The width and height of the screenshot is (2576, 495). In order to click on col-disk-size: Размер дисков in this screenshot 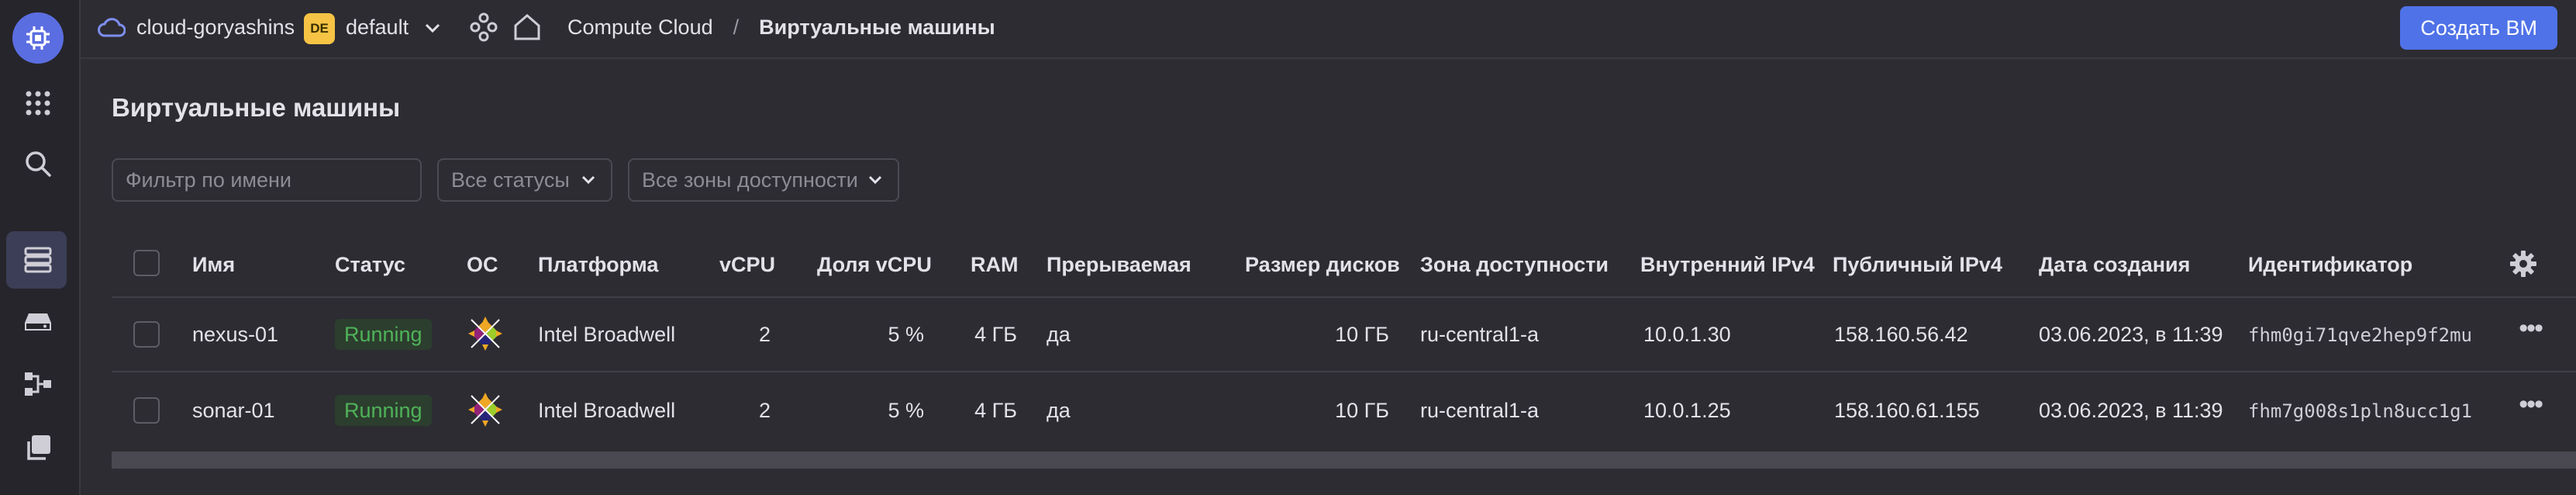, I will do `click(1322, 265)`.